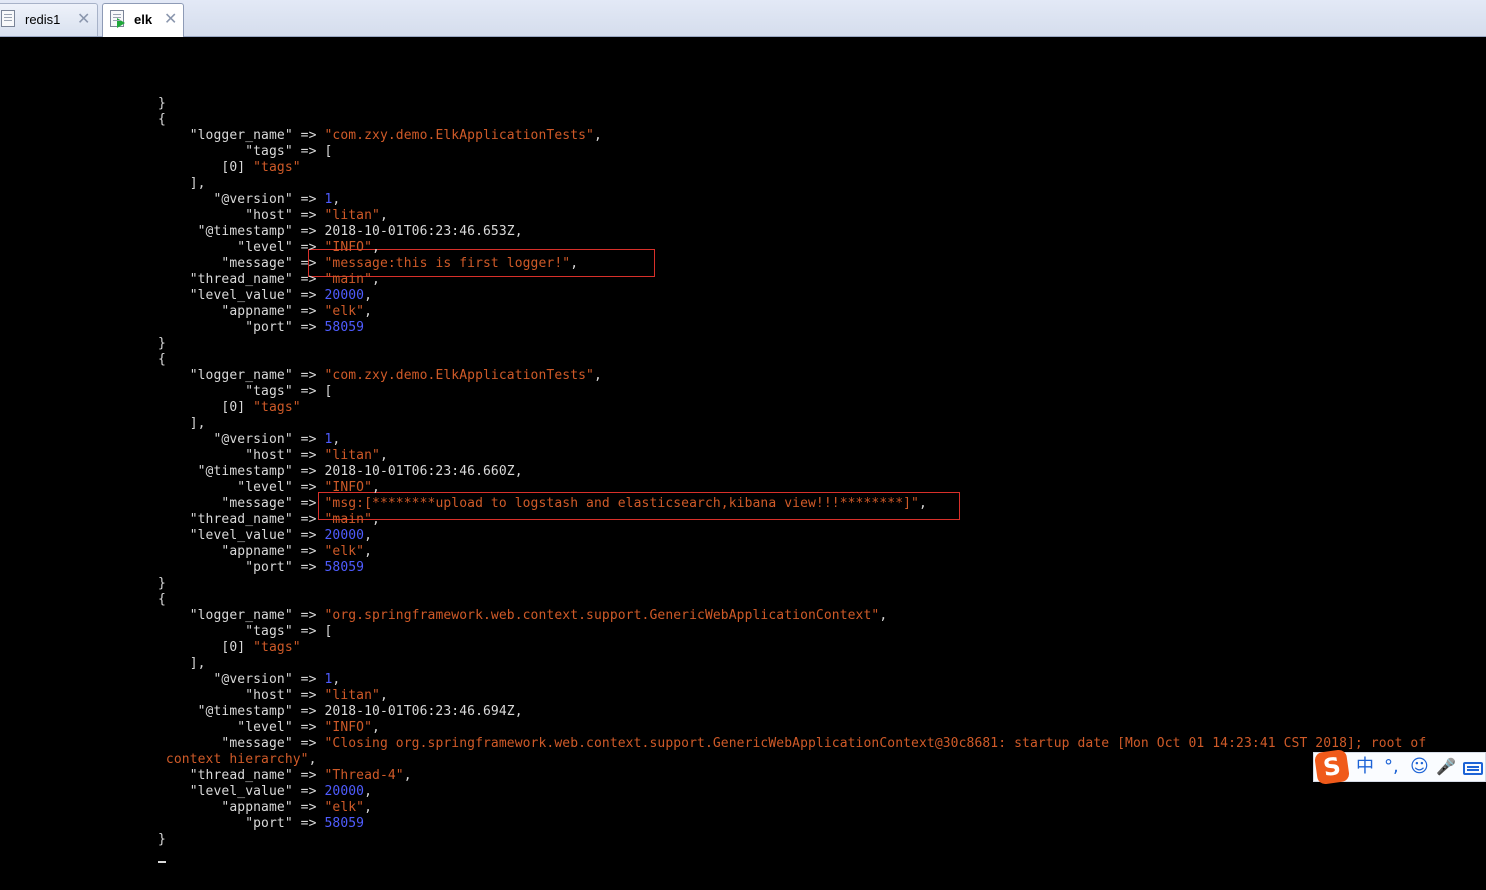 The image size is (1486, 890). Describe the element at coordinates (241, 215) in the screenshot. I see `terminal-text: "host" =>` at that location.